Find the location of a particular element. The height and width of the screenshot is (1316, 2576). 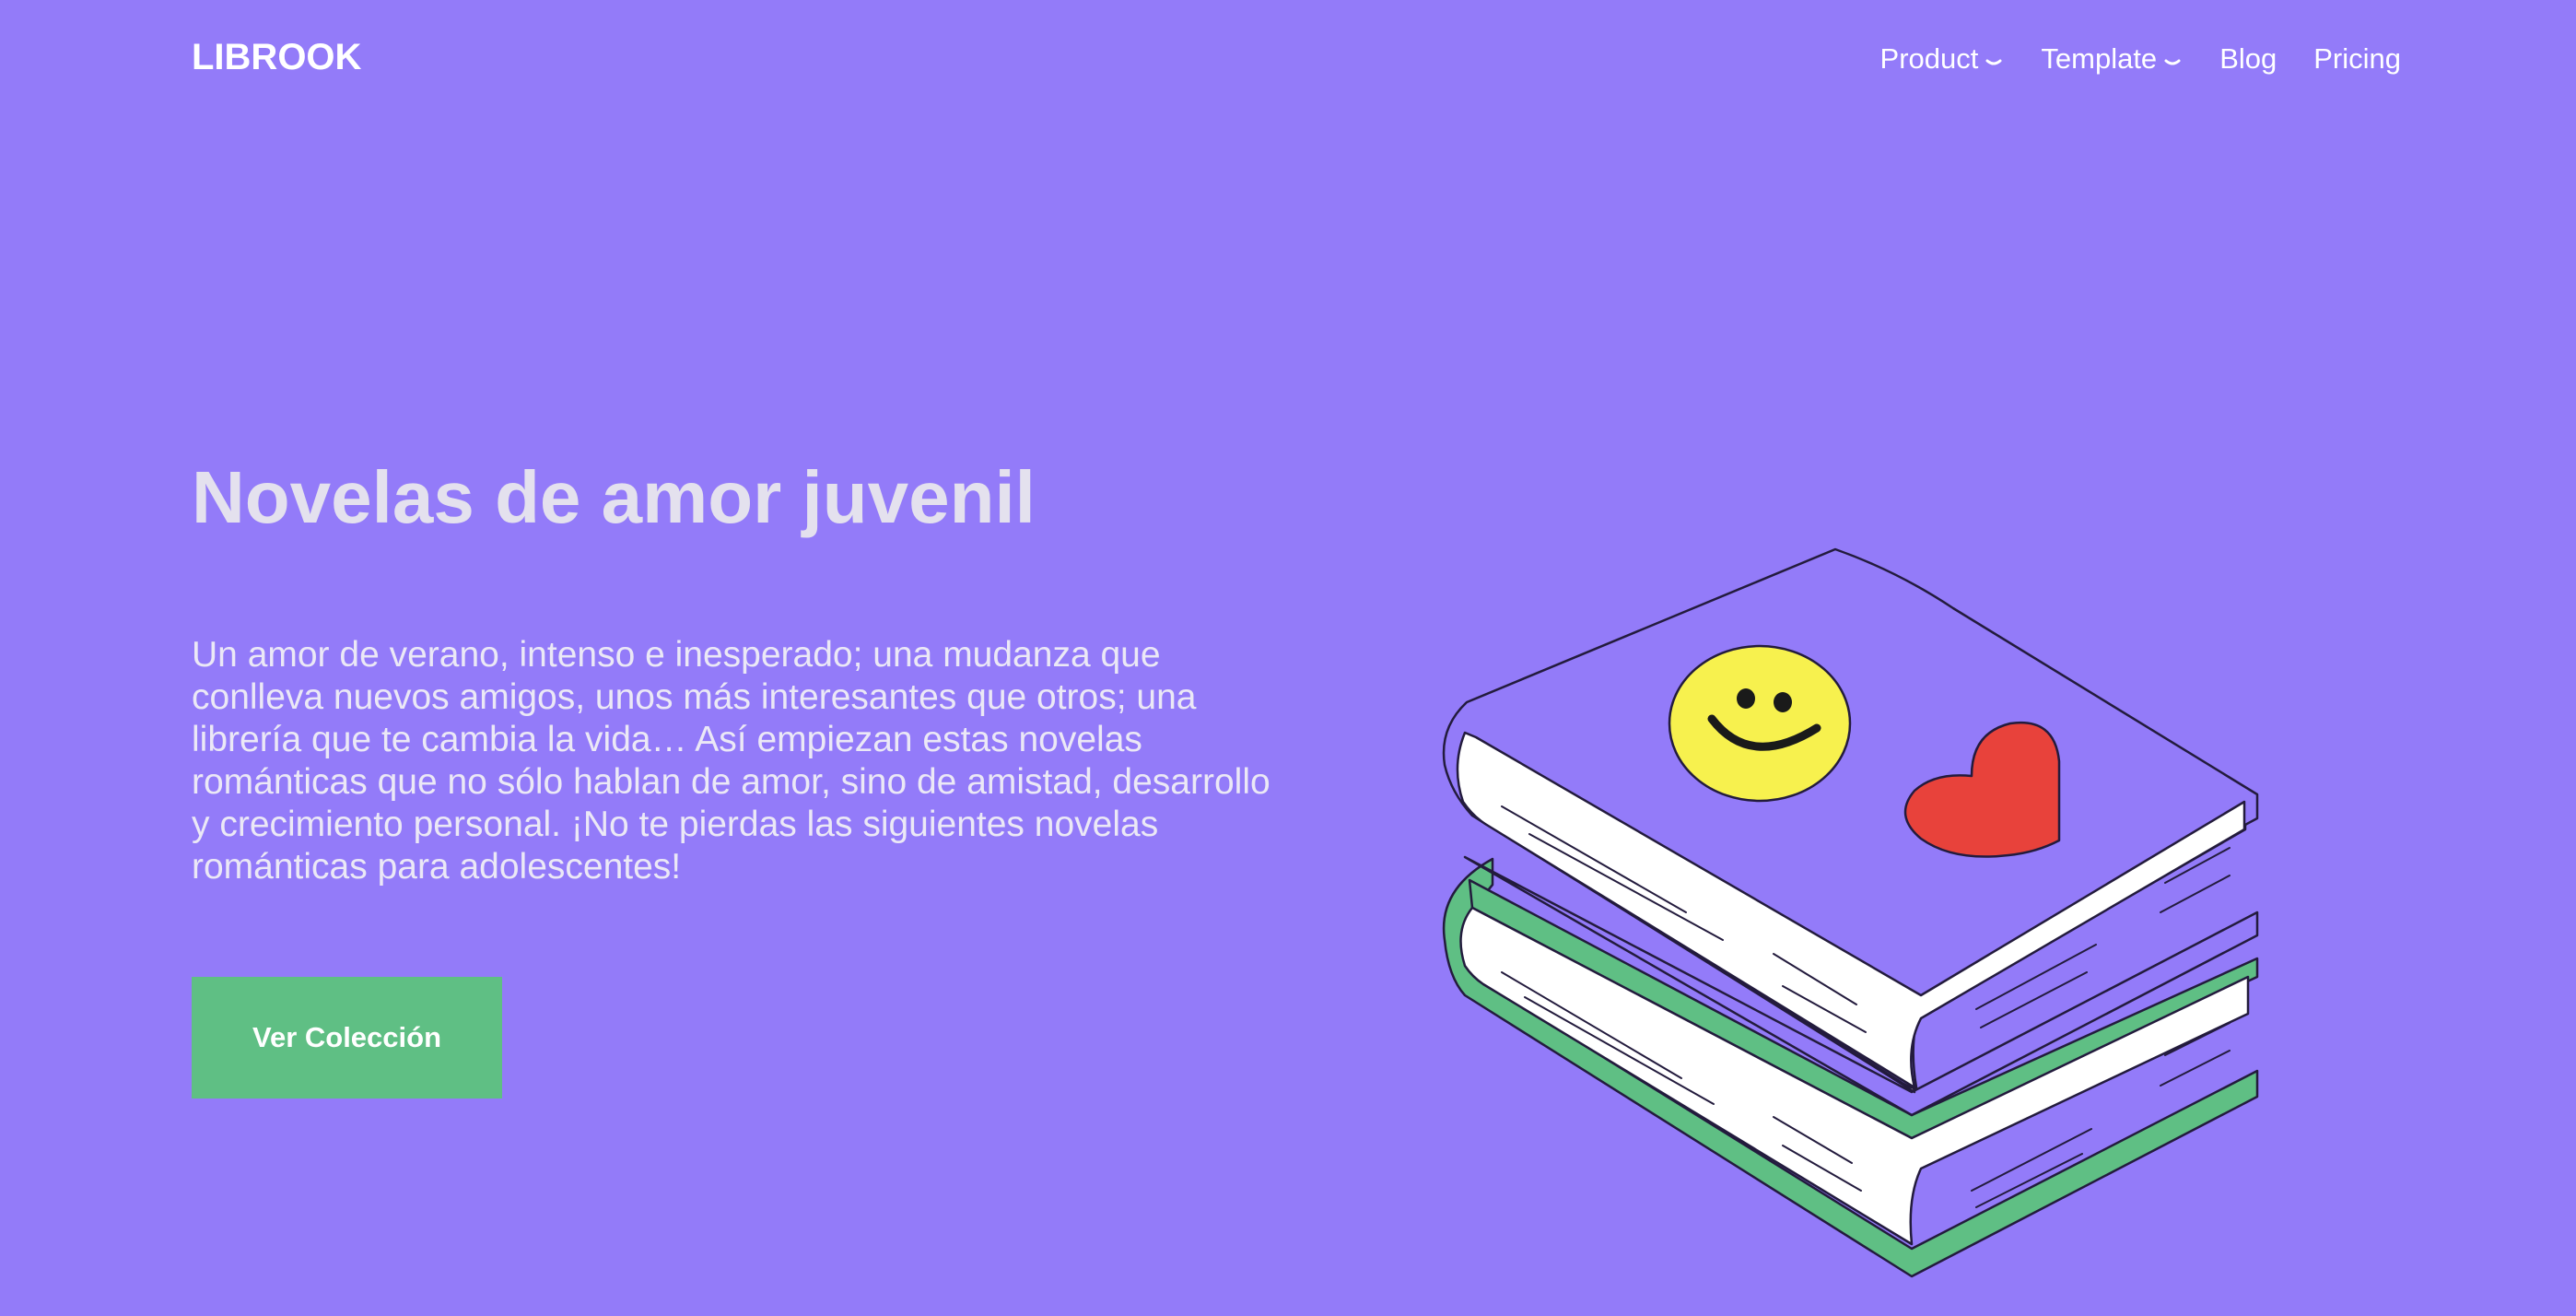

logo: LIBROOK is located at coordinates (276, 57).